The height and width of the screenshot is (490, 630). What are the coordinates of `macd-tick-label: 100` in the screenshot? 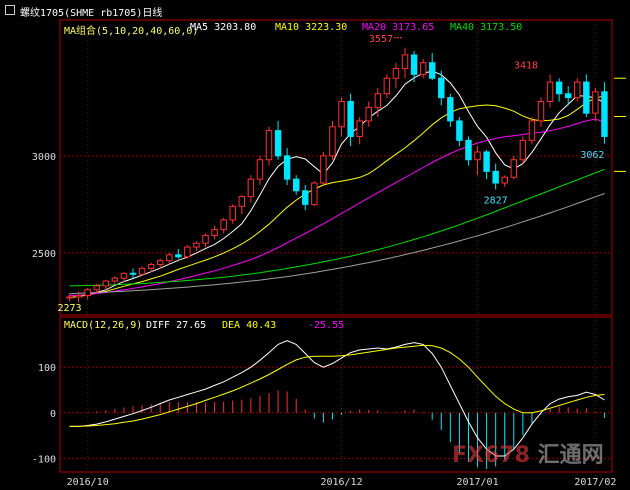 It's located at (47, 368).